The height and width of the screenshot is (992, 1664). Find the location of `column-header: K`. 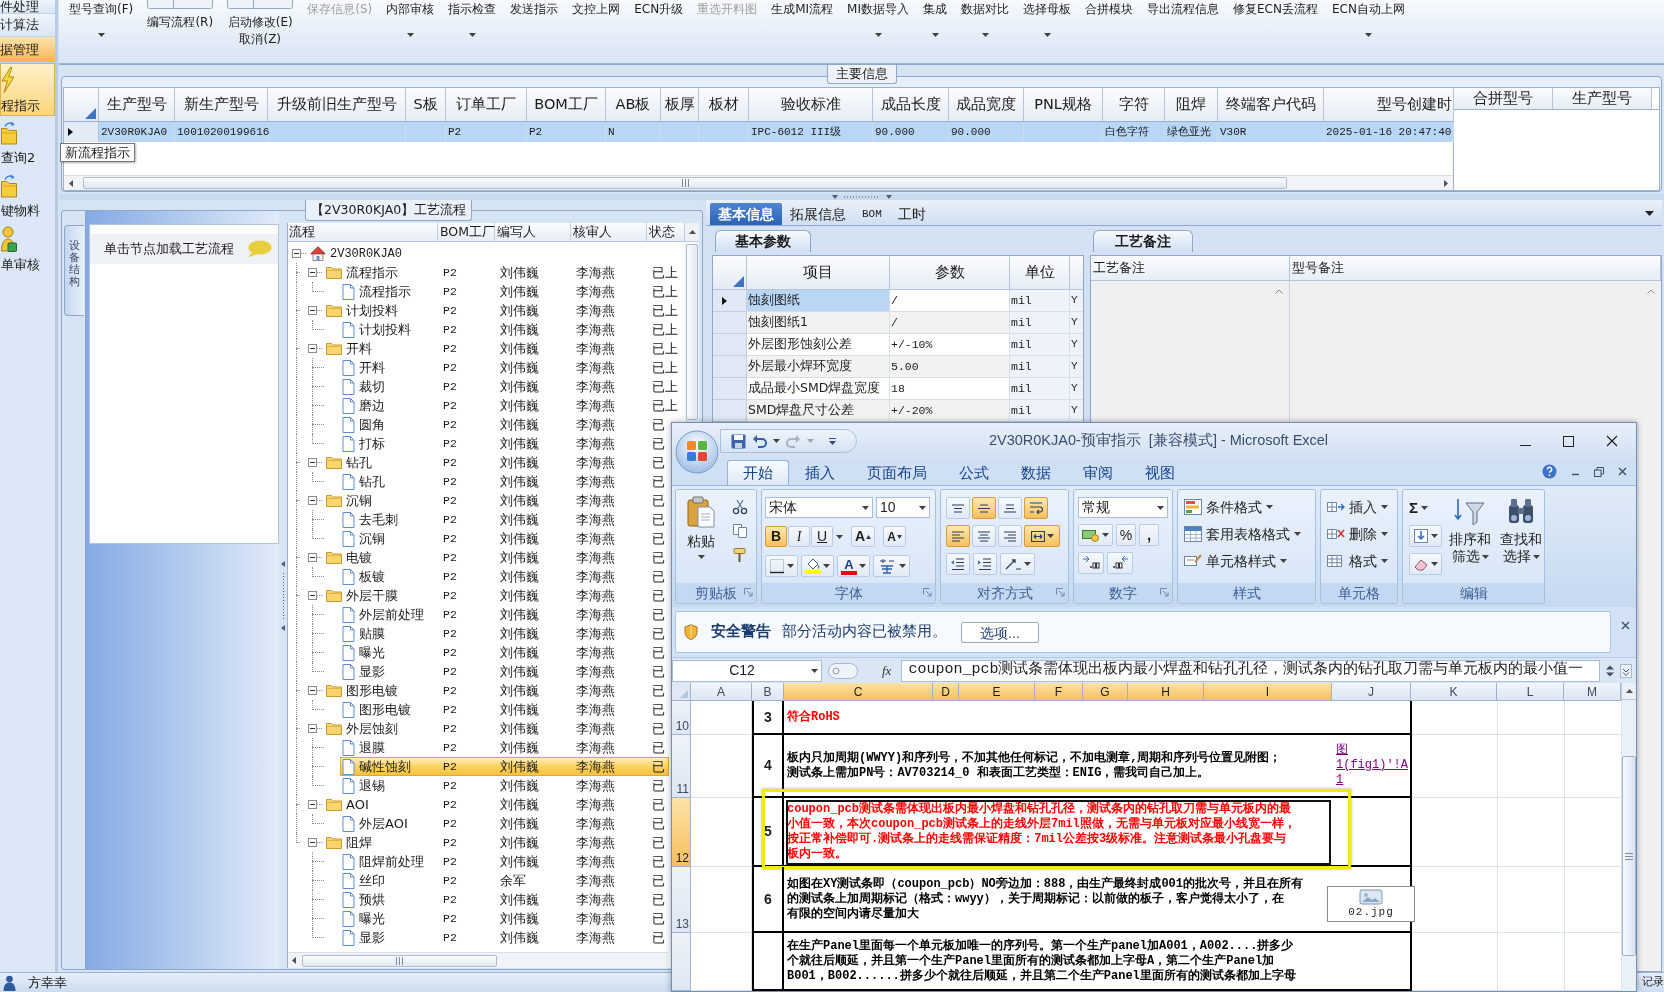

column-header: K is located at coordinates (1454, 692).